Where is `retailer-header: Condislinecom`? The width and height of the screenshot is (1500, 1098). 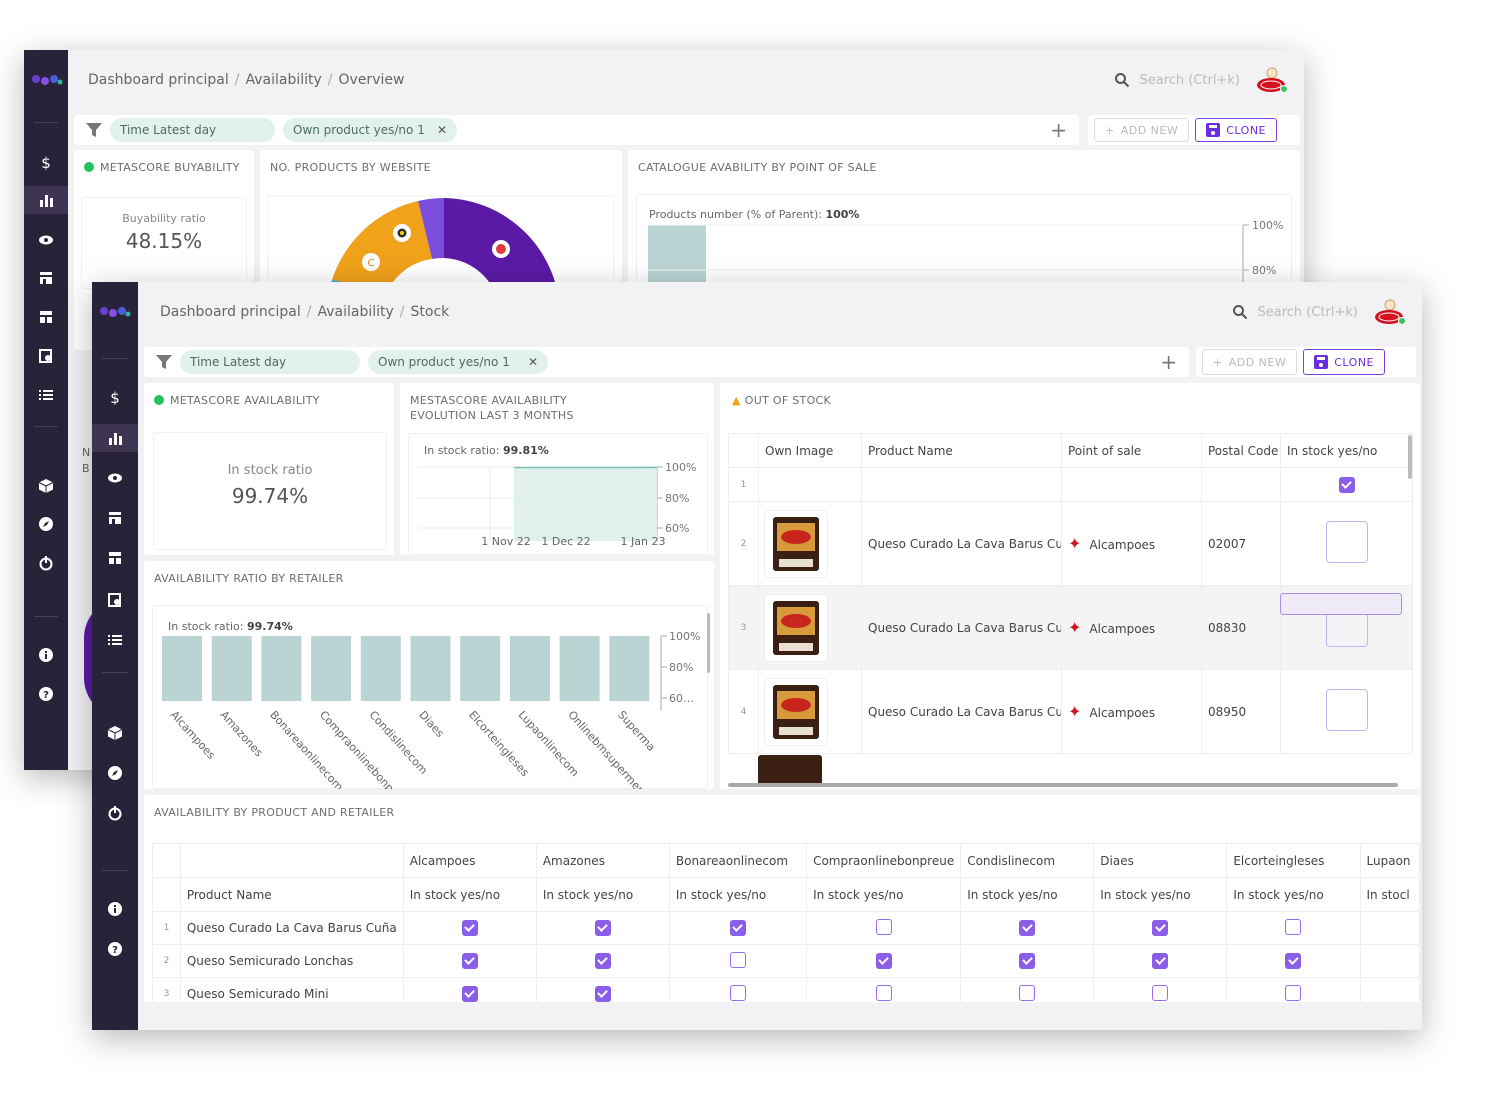
retailer-header: Condislinecom is located at coordinates (1027, 860).